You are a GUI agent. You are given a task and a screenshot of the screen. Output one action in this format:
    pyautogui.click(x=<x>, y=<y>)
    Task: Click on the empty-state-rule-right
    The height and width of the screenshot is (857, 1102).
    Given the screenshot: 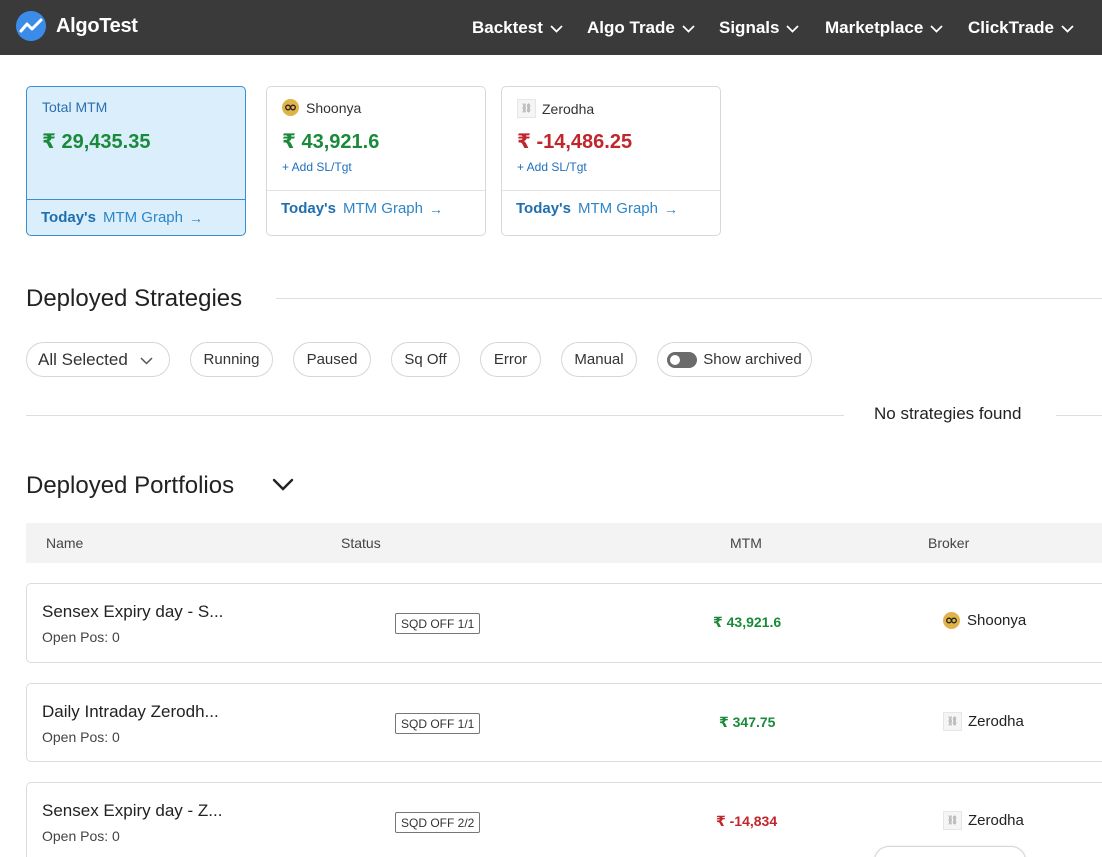 What is the action you would take?
    pyautogui.click(x=1079, y=415)
    